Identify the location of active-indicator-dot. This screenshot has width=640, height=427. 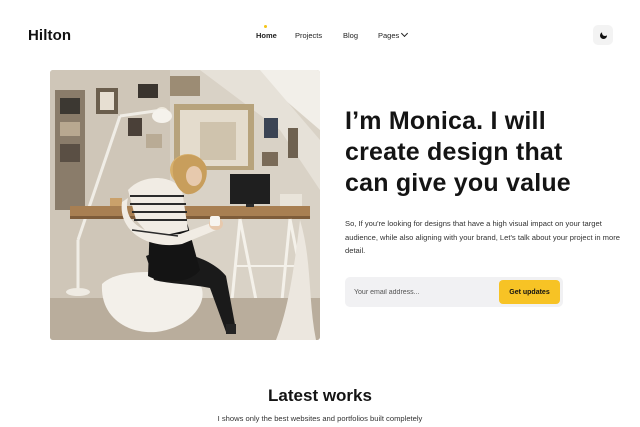
(265, 26).